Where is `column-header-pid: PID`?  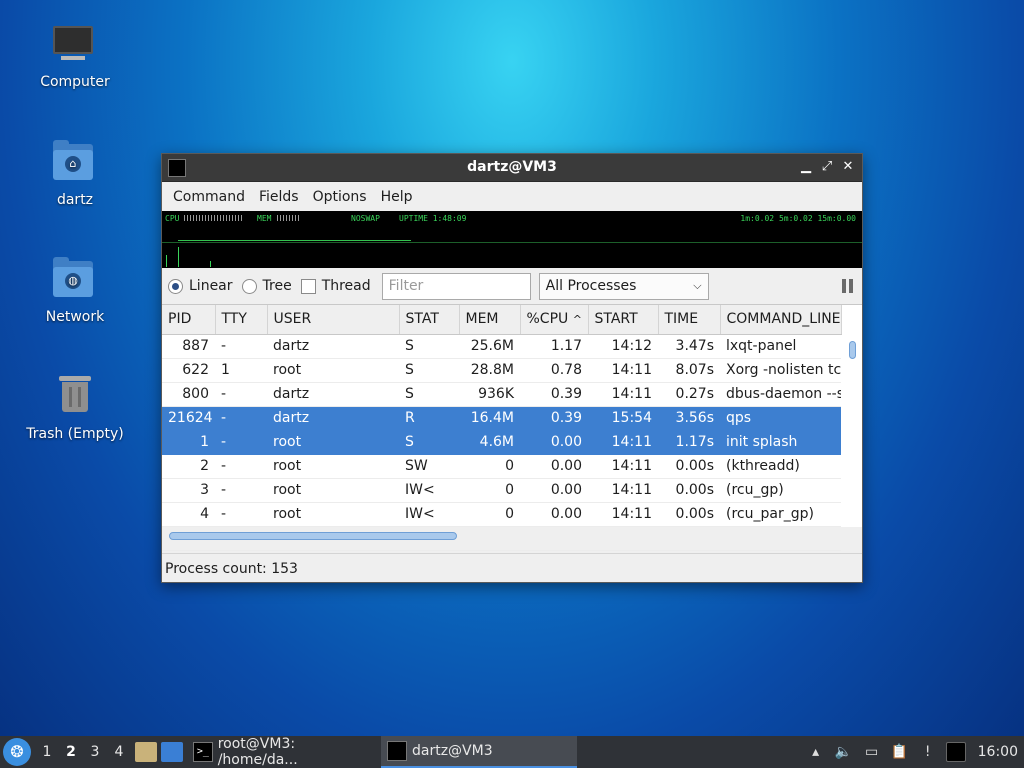
column-header-pid: PID is located at coordinates (189, 320).